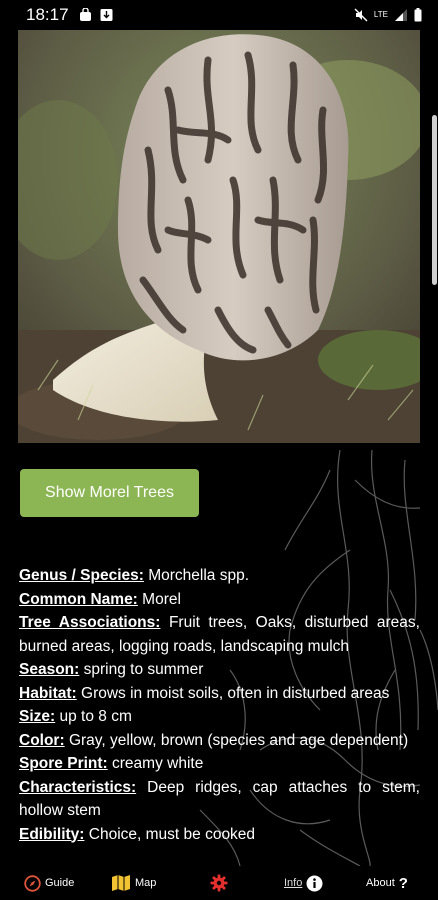  What do you see at coordinates (219, 600) in the screenshot?
I see `detail-common-name: Common Name: Morel` at bounding box center [219, 600].